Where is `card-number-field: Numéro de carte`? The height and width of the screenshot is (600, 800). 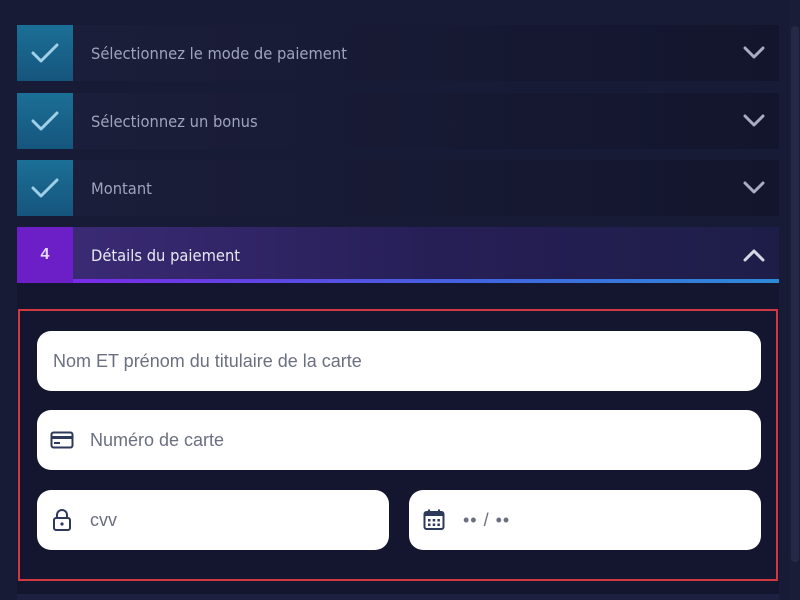 card-number-field: Numéro de carte is located at coordinates (399, 440).